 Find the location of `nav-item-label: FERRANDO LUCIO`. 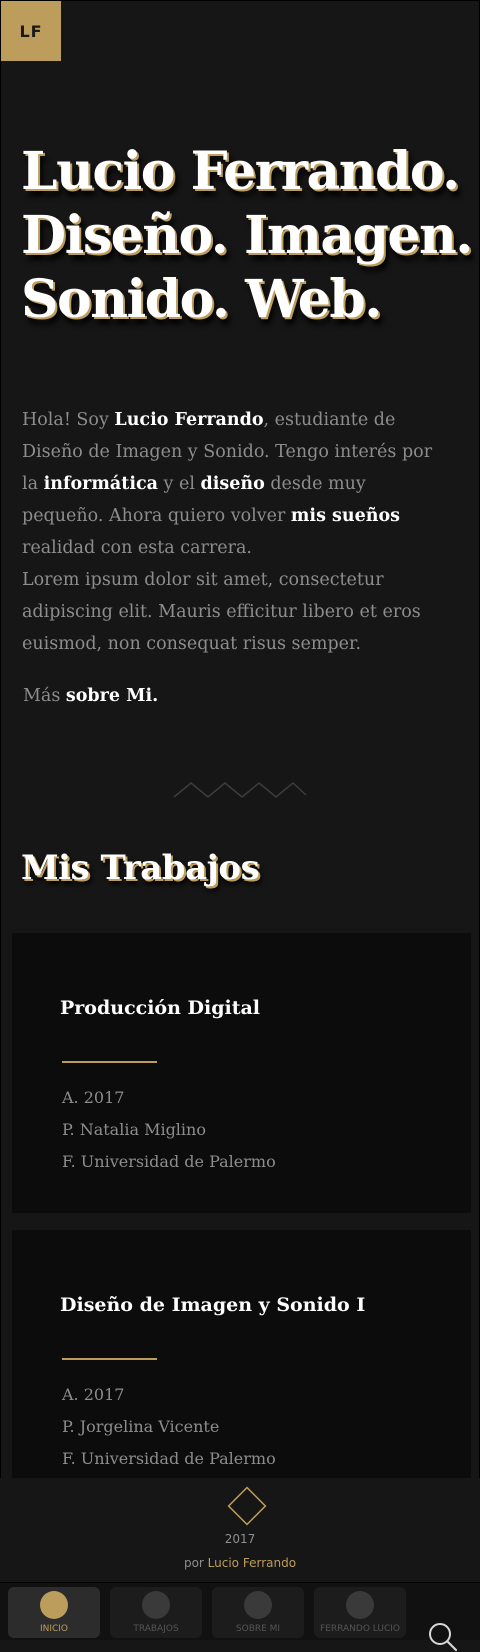

nav-item-label: FERRANDO LUCIO is located at coordinates (360, 1629).